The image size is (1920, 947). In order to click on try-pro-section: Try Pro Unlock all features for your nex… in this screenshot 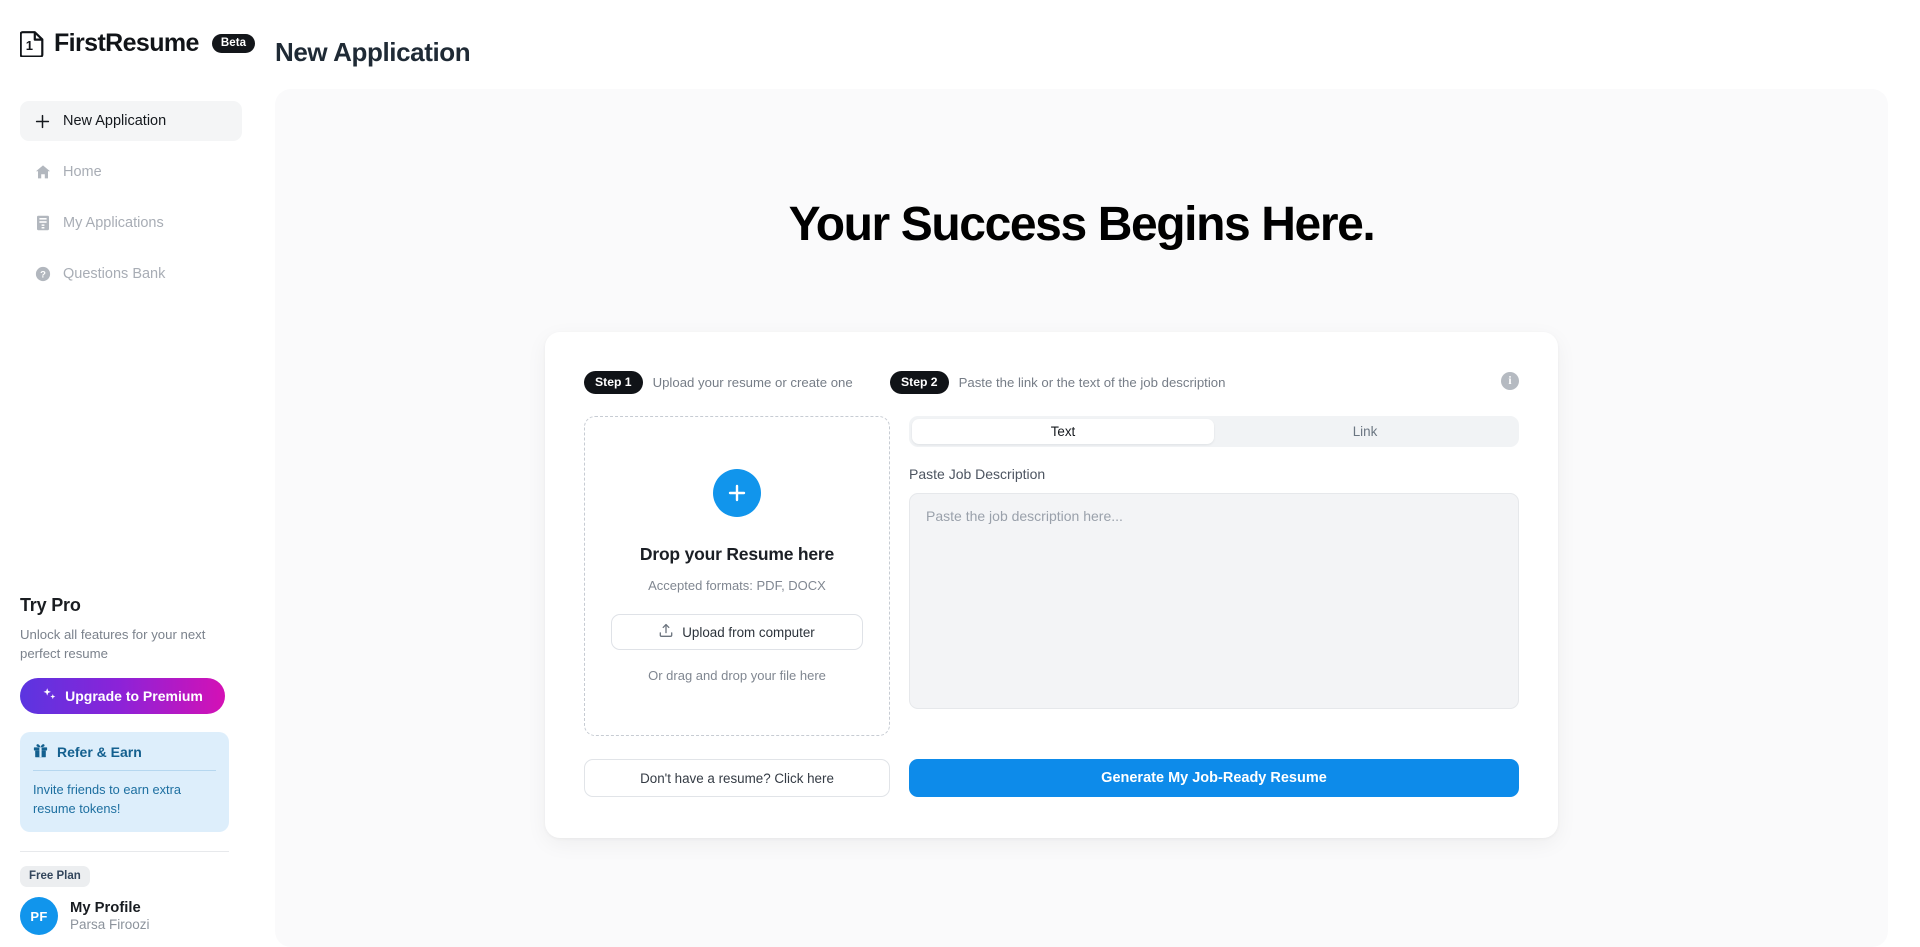, I will do `click(126, 655)`.